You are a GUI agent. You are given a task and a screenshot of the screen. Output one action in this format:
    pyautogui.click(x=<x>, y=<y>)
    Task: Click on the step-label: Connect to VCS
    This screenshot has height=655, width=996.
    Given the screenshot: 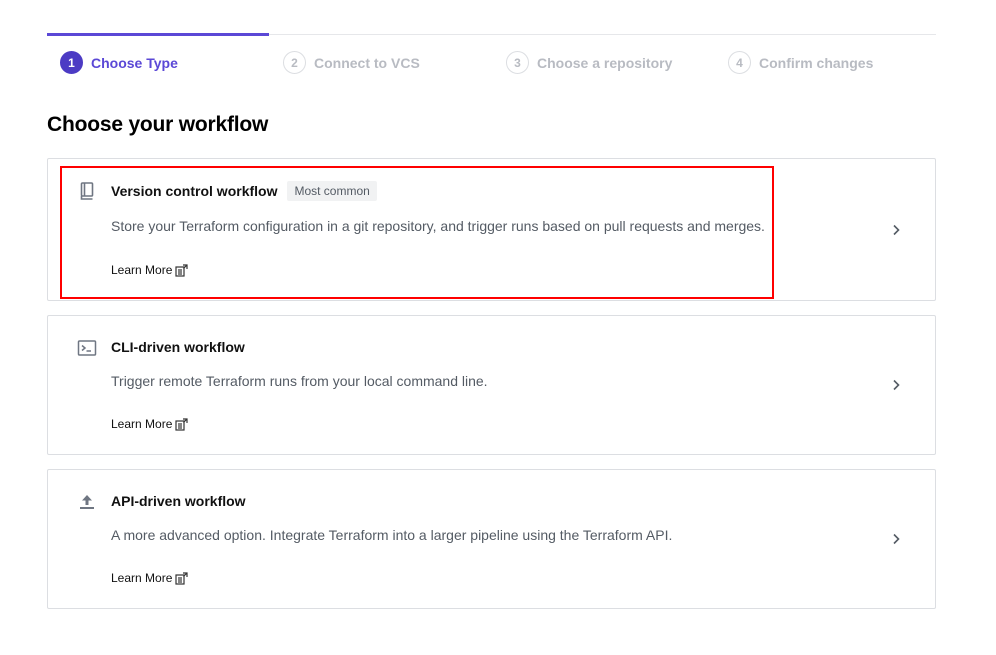 What is the action you would take?
    pyautogui.click(x=367, y=62)
    